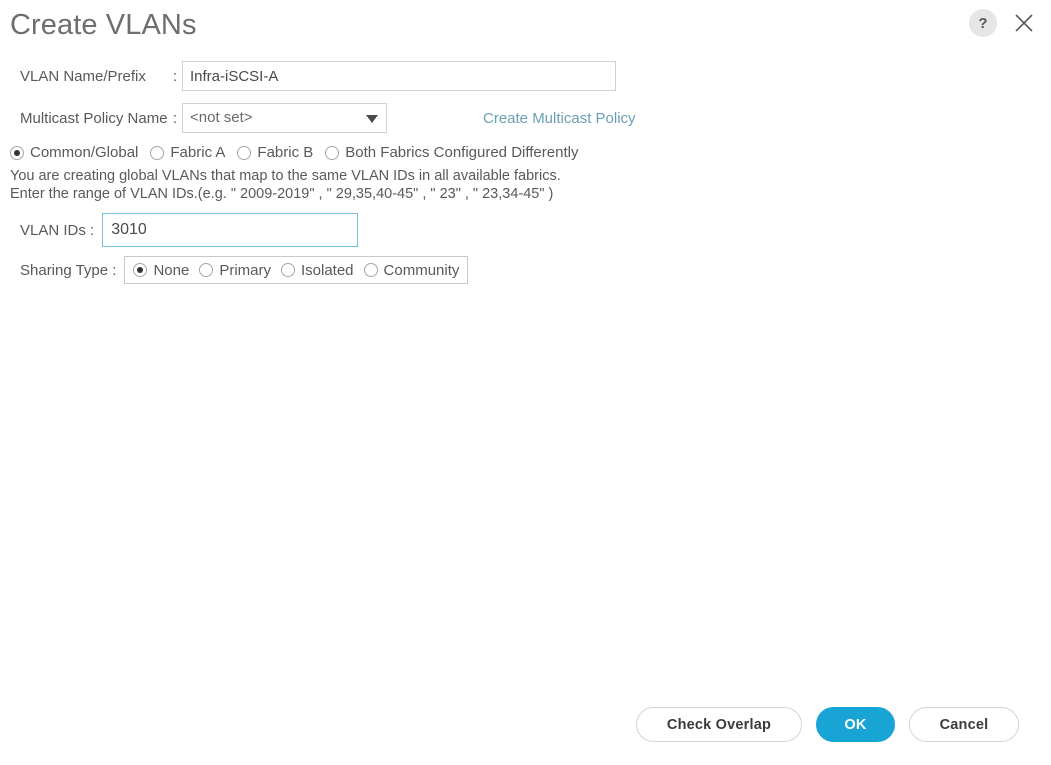 The image size is (1051, 765). I want to click on scope-radio-label: Fabric A, so click(198, 152).